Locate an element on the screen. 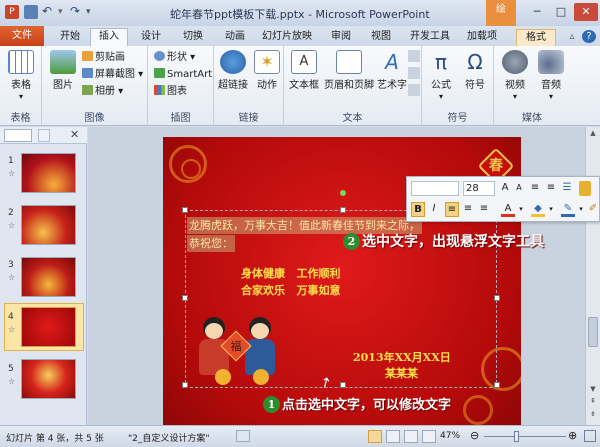  font-color-button: A is located at coordinates (508, 209).